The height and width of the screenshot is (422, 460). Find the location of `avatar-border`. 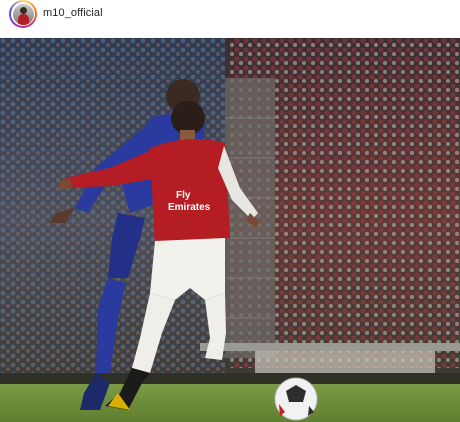

avatar-border is located at coordinates (23, 14).